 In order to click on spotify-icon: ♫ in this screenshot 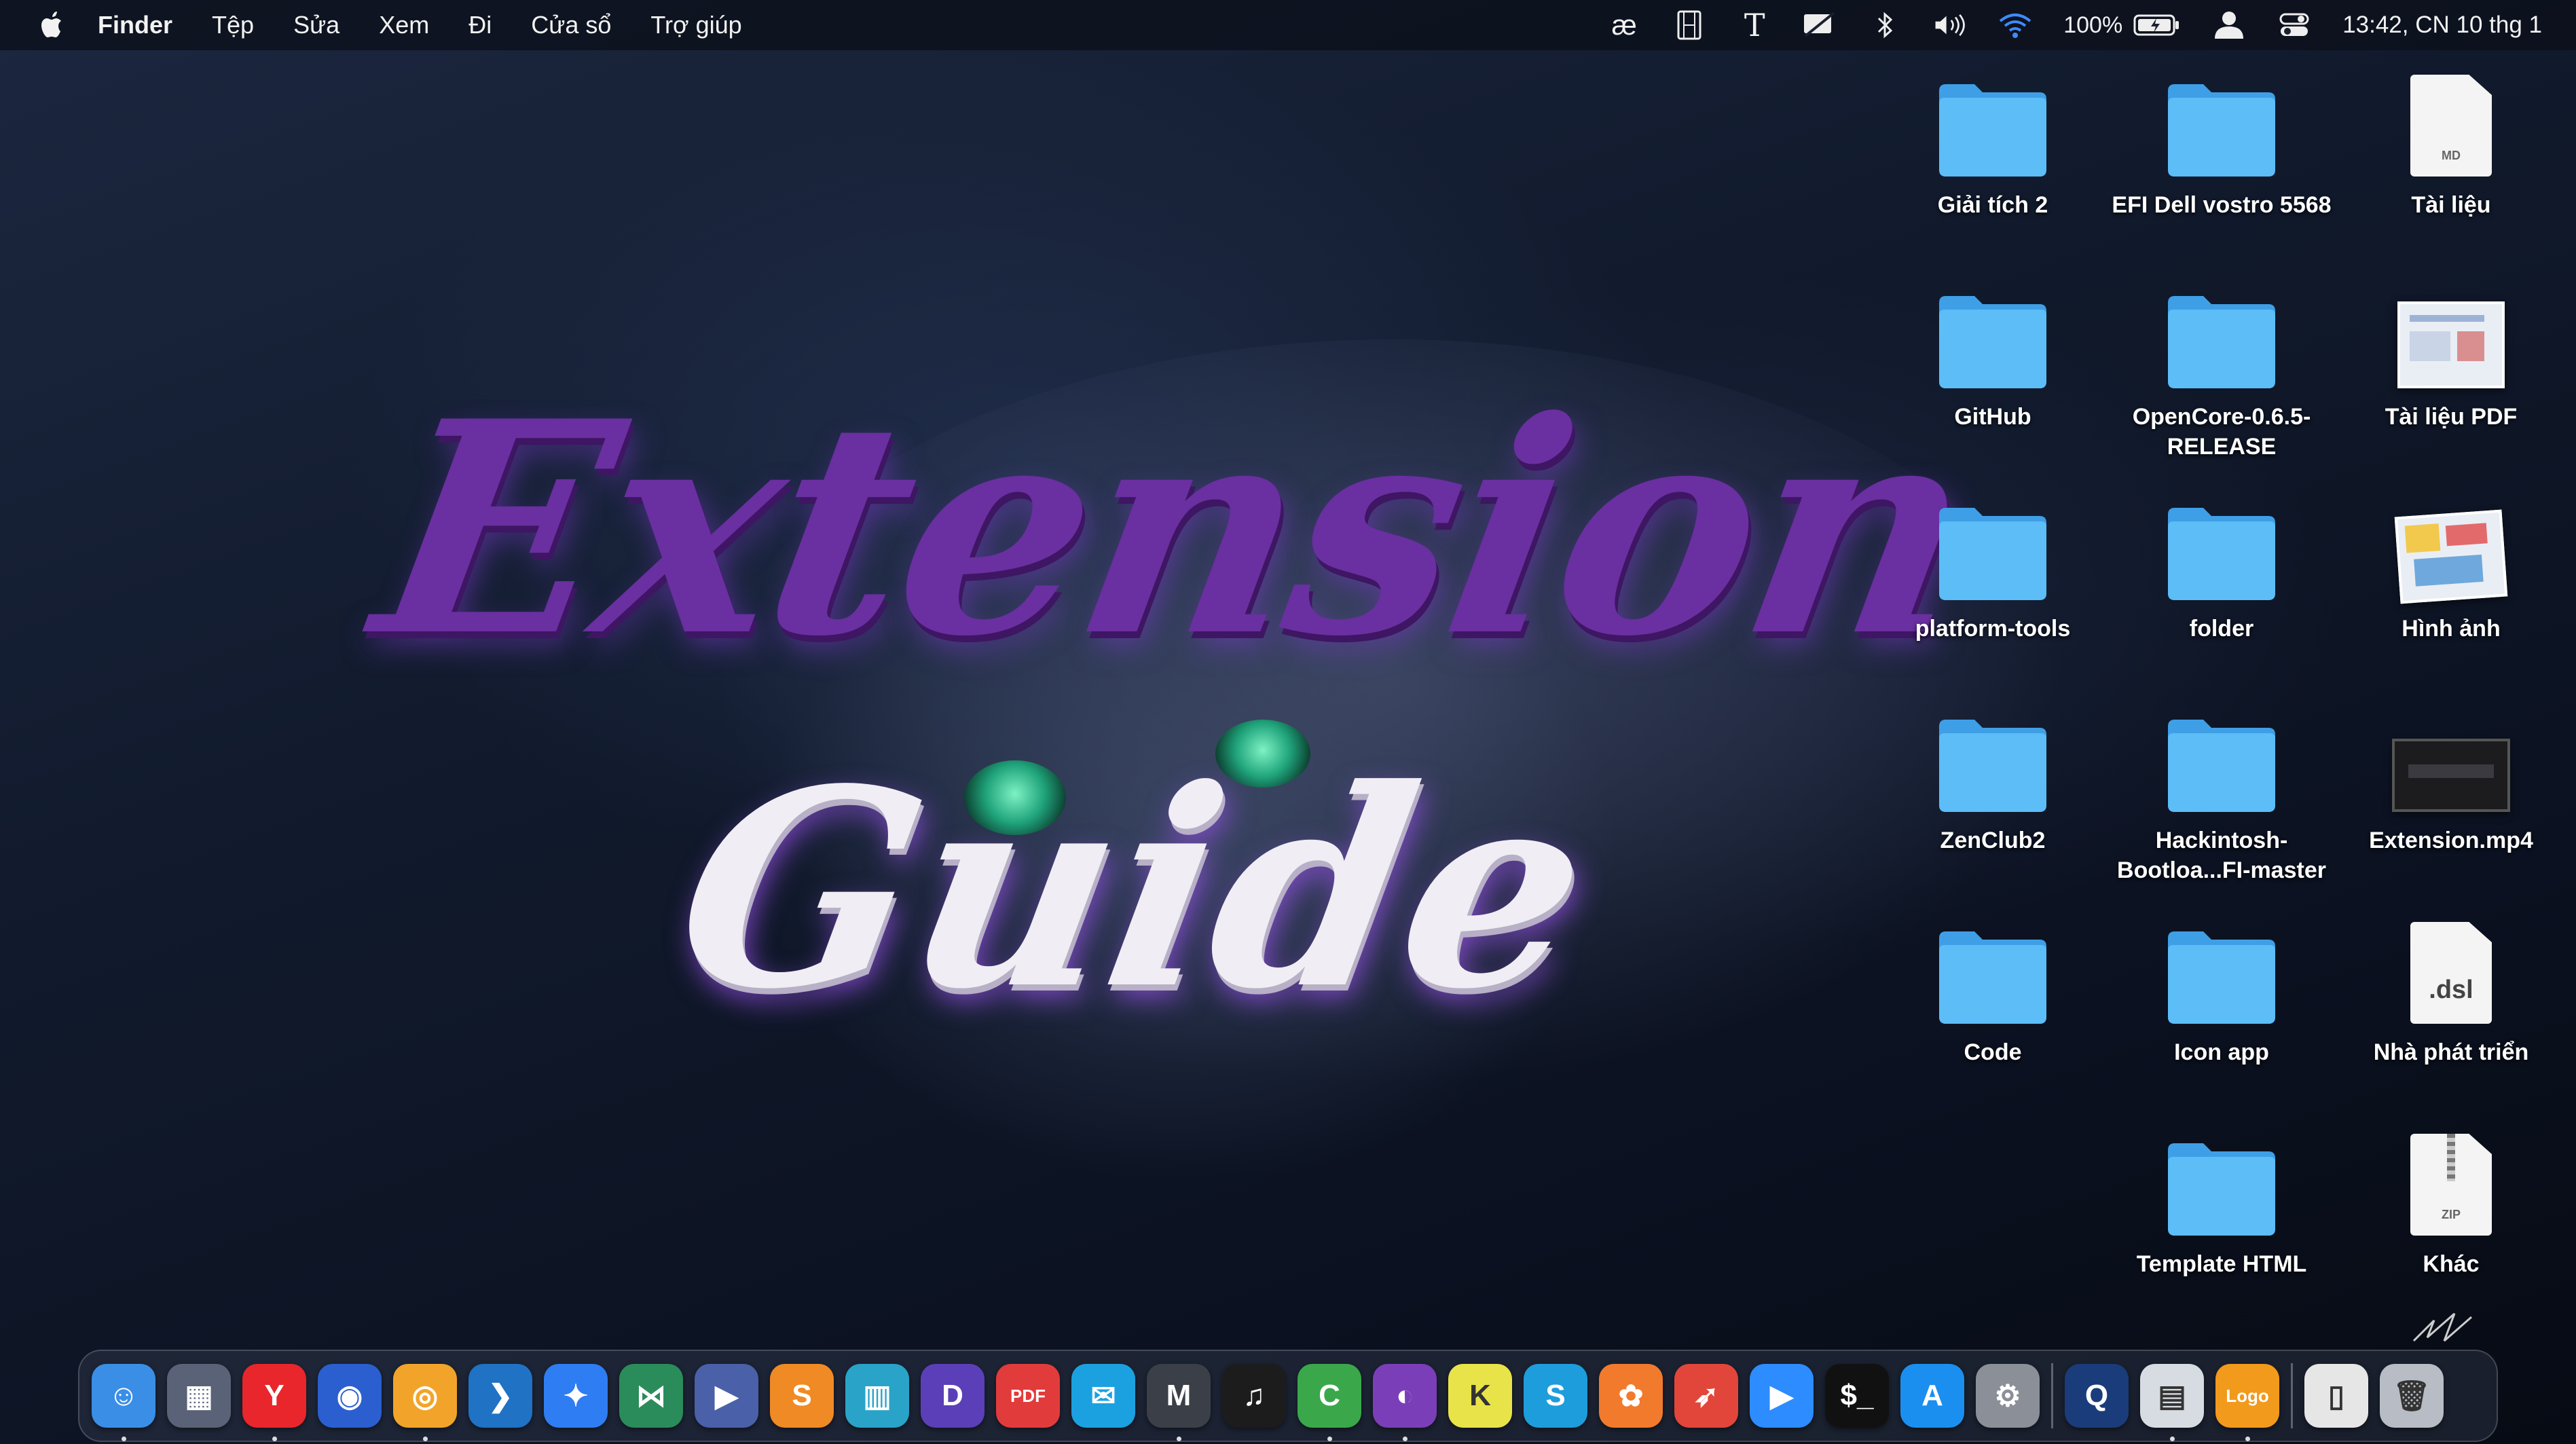, I will do `click(1254, 1396)`.